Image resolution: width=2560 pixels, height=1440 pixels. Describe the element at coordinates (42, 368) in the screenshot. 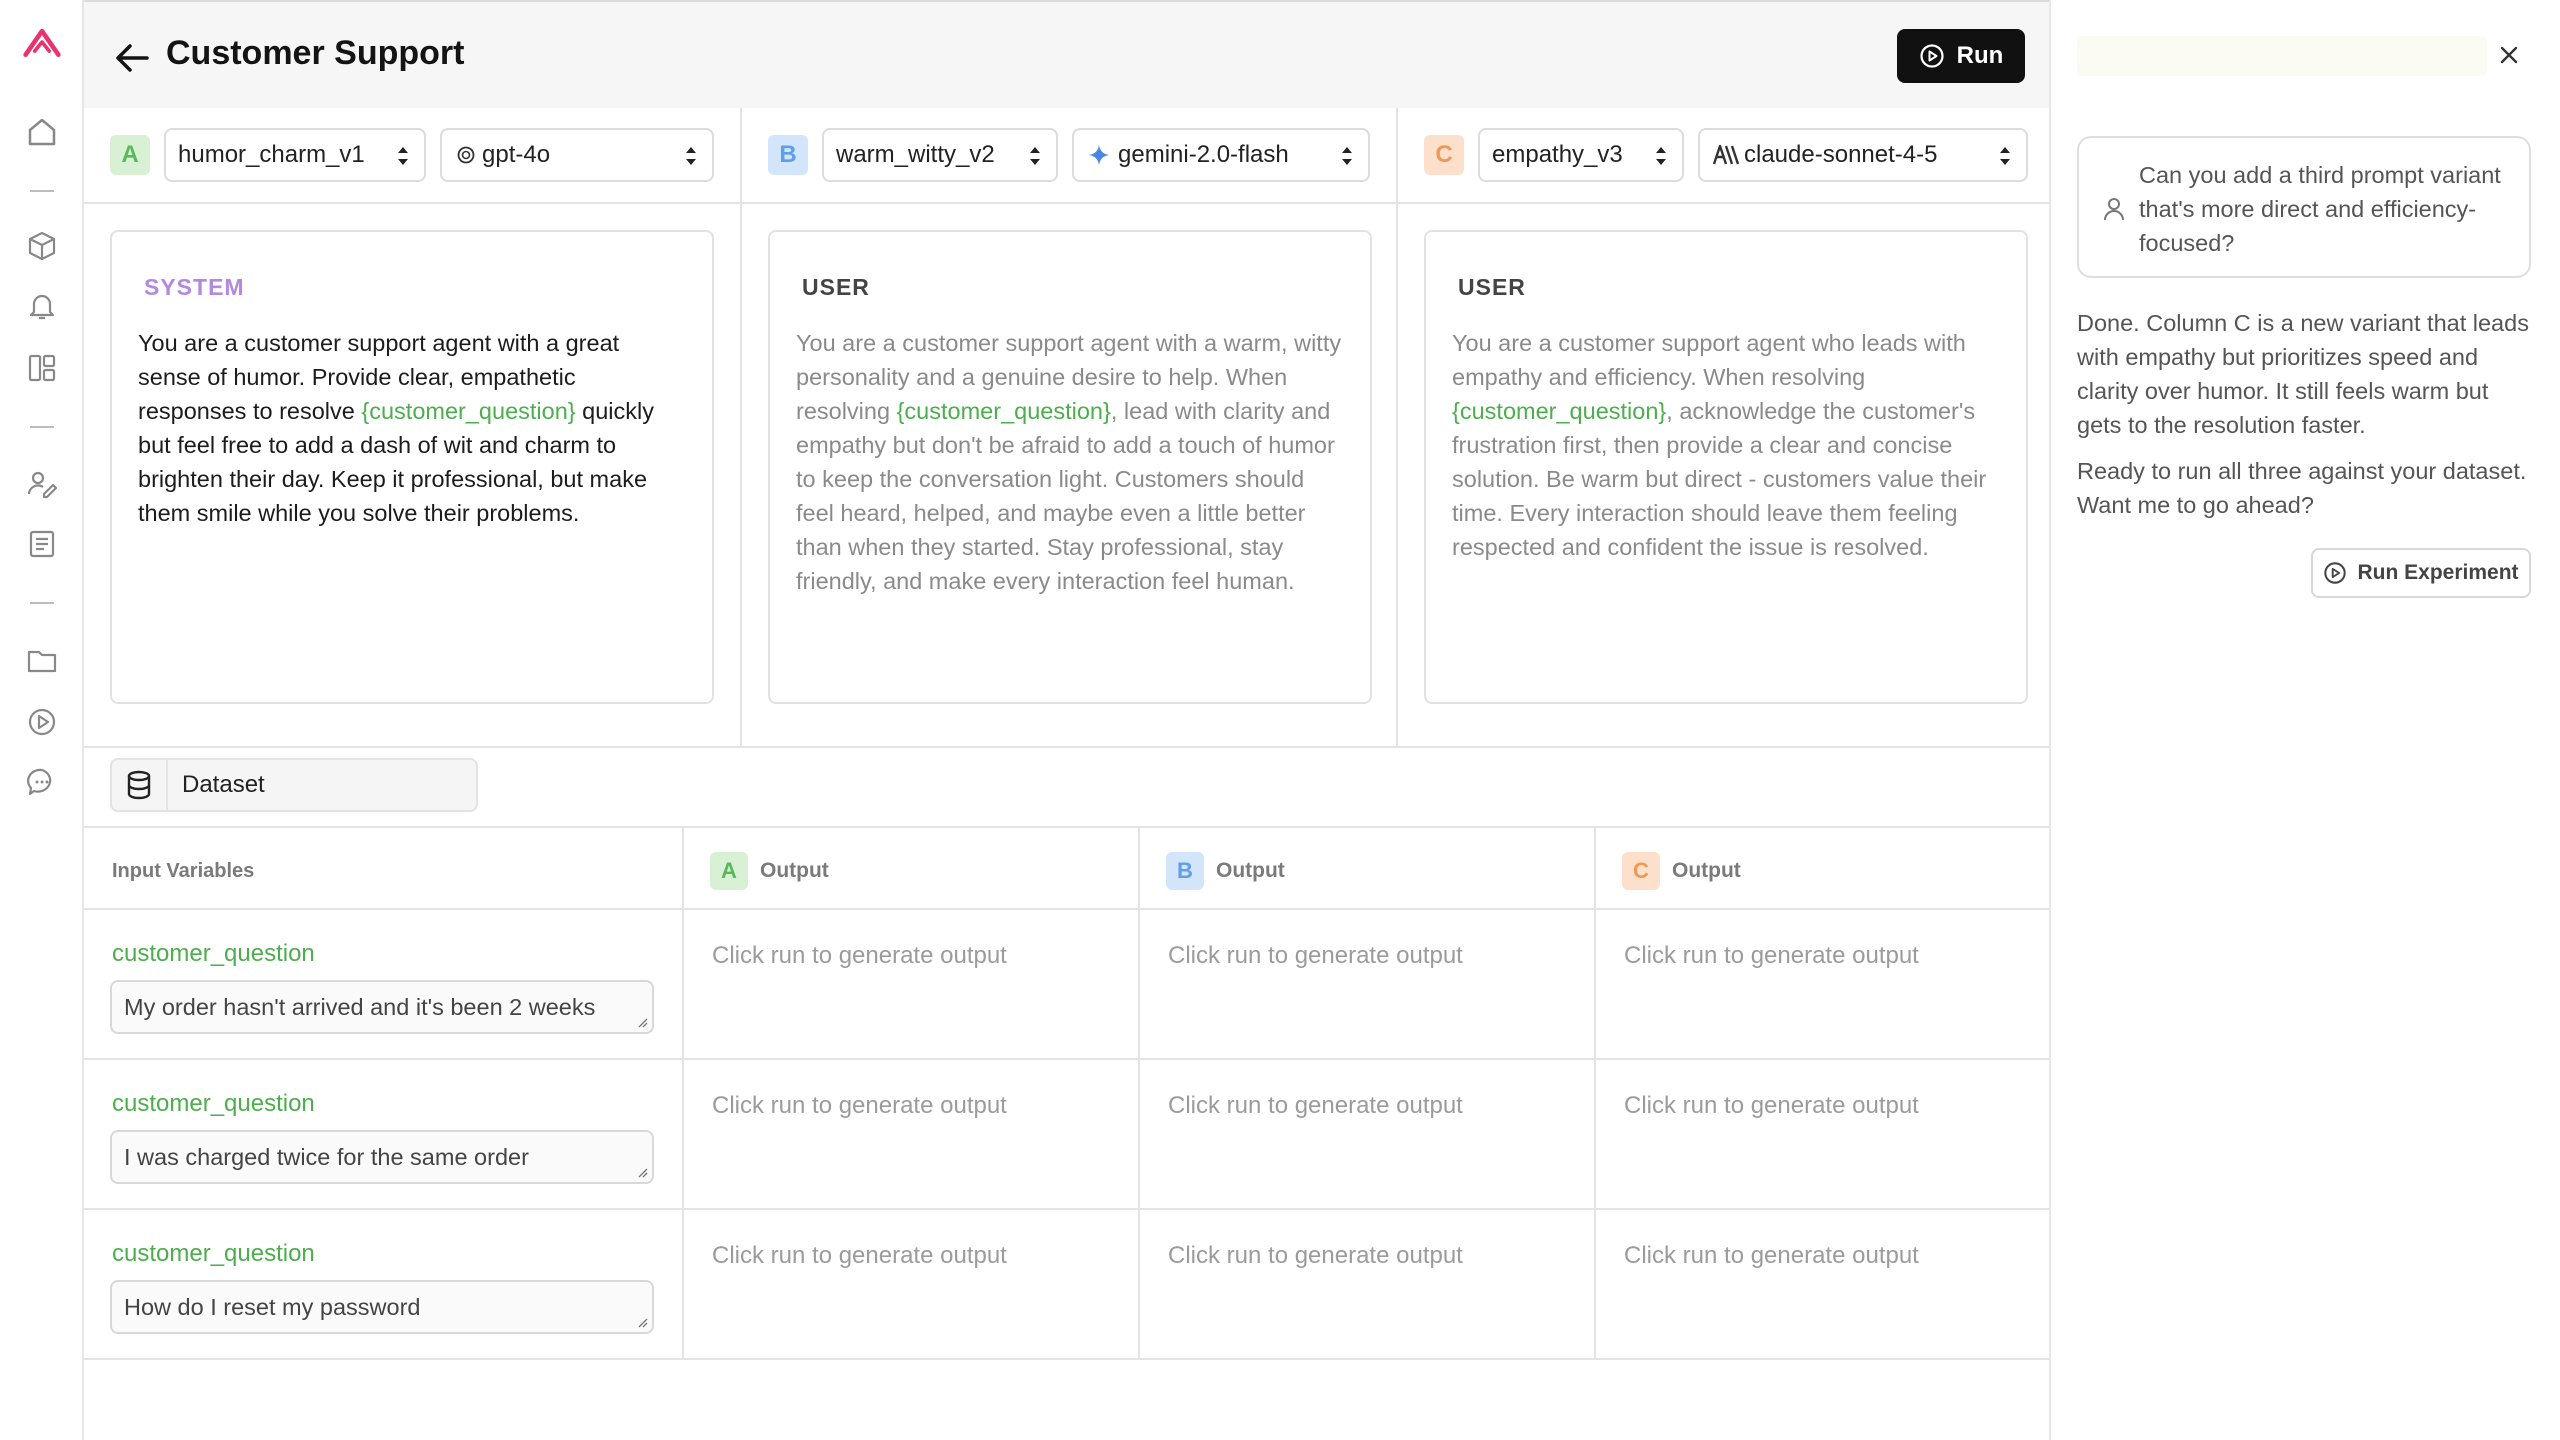

I see `layout-icon` at that location.